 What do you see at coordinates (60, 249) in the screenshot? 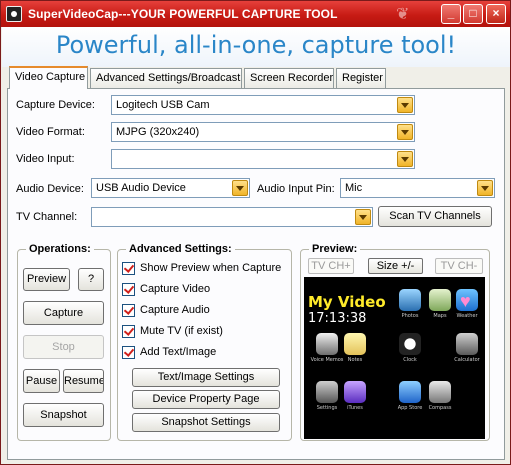
I see `operations-title: Operations:` at bounding box center [60, 249].